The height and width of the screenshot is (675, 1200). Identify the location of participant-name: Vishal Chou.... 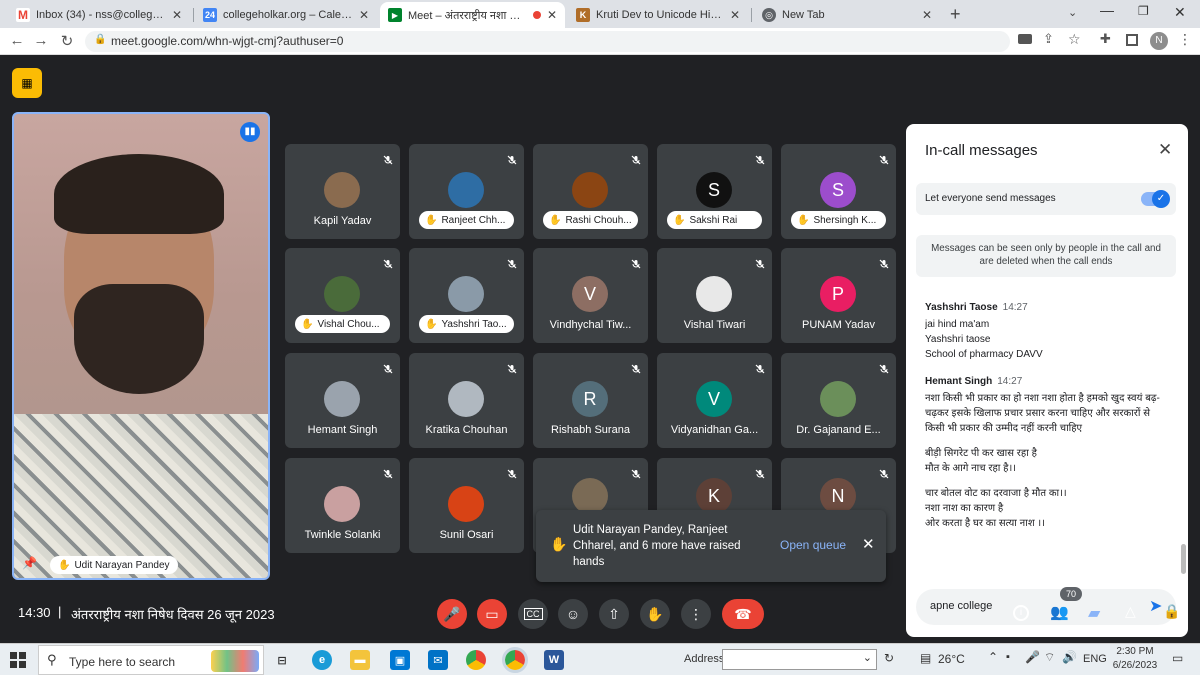
(348, 324).